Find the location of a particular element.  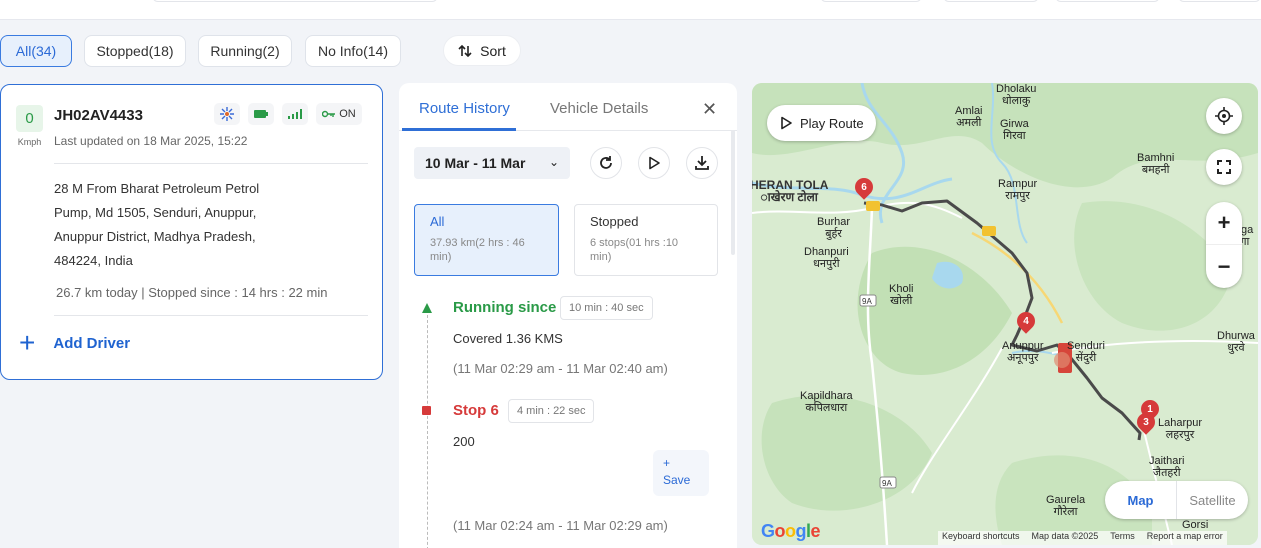

top-toolbar is located at coordinates (630, 10).